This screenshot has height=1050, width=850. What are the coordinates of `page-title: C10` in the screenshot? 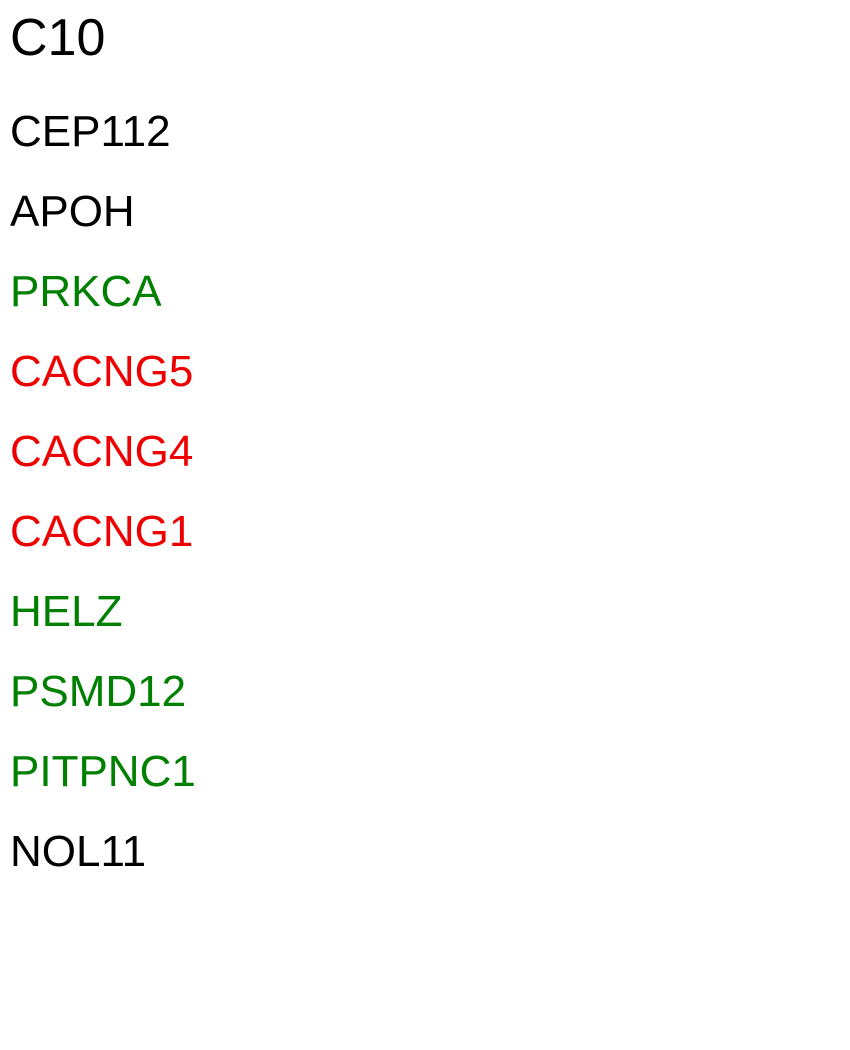 It's located at (58, 38).